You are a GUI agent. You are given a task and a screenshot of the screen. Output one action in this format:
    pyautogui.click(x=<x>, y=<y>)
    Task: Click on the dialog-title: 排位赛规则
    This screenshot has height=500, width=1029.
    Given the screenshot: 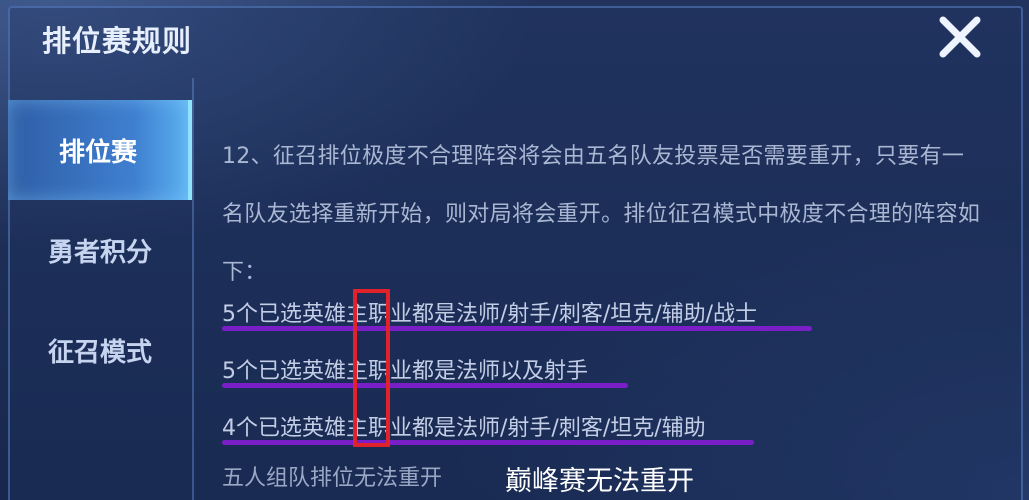 What is the action you would take?
    pyautogui.click(x=117, y=41)
    